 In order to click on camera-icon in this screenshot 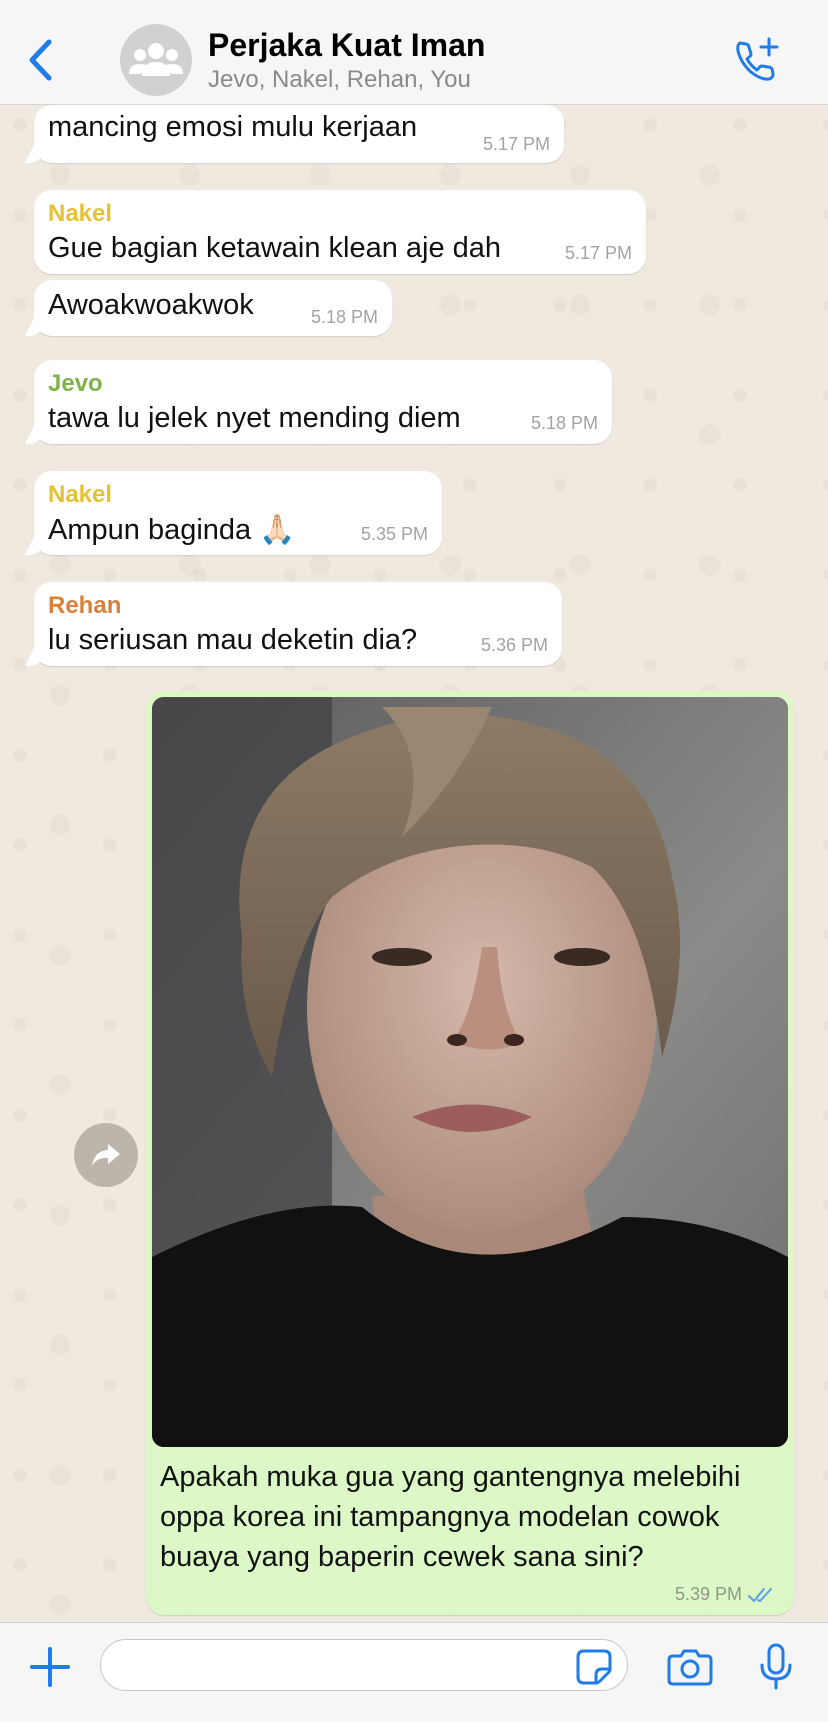, I will do `click(690, 1667)`.